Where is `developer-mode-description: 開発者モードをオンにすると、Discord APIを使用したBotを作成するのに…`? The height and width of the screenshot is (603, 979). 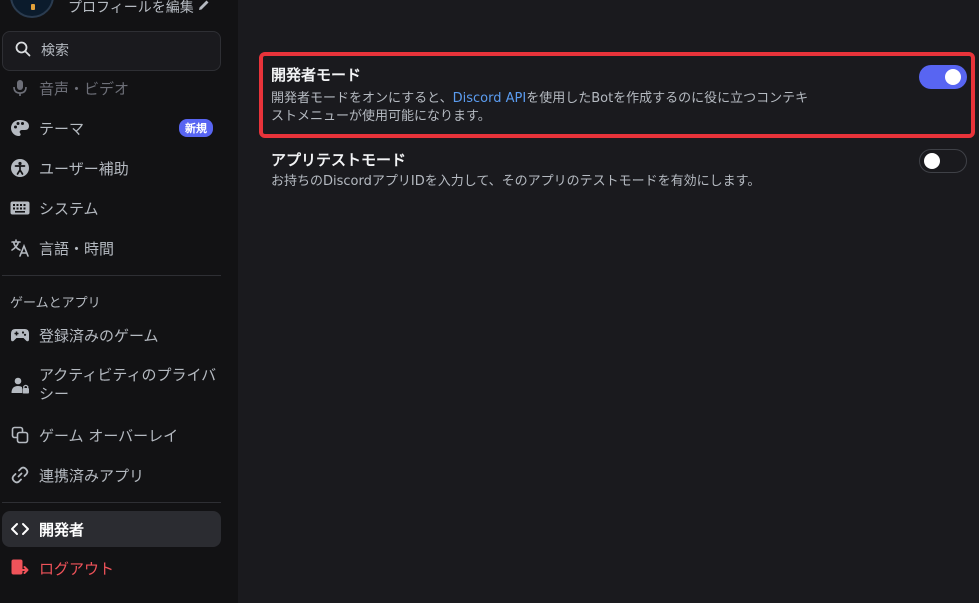
developer-mode-description: 開発者モードをオンにすると、Discord APIを使用したBotを作成するのに… is located at coordinates (571, 108).